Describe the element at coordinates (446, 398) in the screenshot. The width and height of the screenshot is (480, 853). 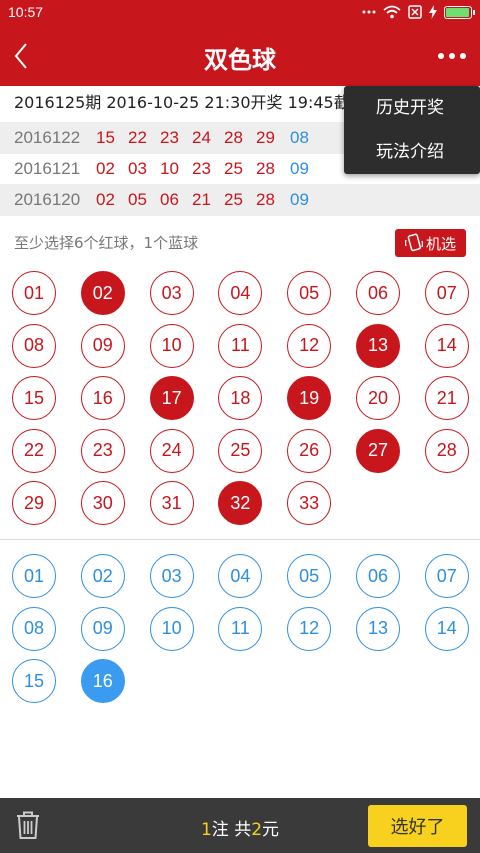
I see `red-ball-21: 21` at that location.